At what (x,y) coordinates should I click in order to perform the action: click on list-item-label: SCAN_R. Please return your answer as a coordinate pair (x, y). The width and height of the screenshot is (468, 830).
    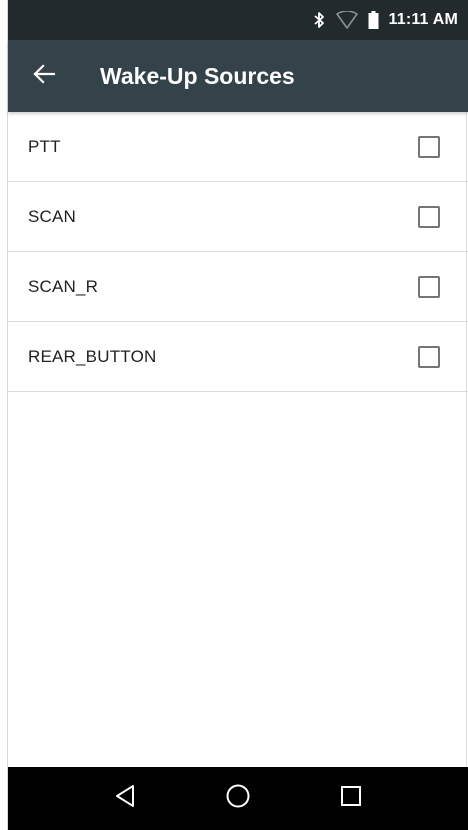
    Looking at the image, I should click on (63, 286).